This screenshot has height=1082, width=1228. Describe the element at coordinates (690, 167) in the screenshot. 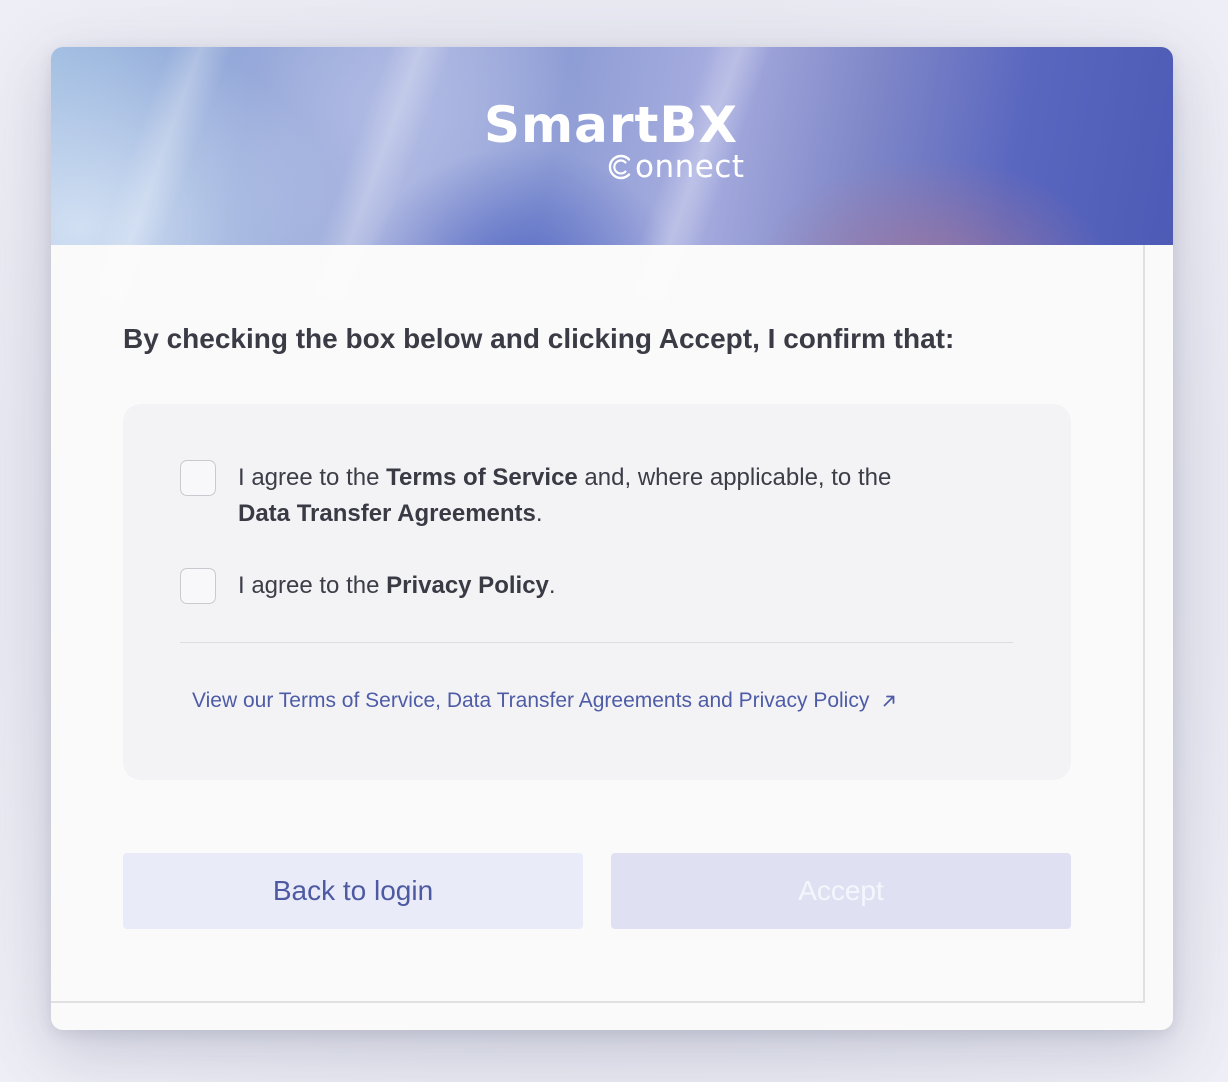

I see `logo-subtitle-text: onnect` at that location.